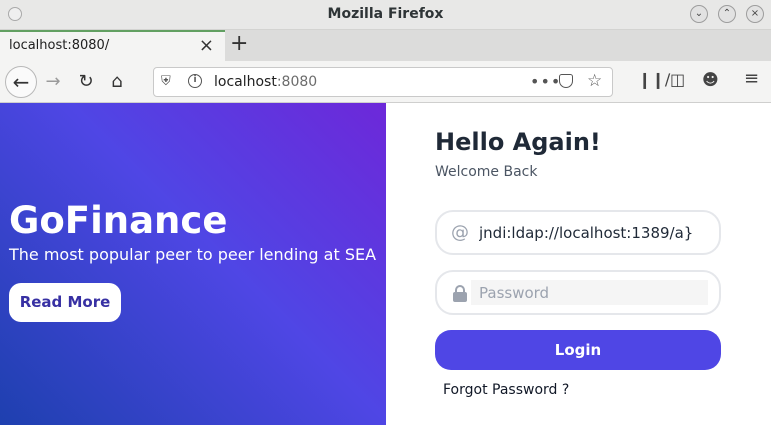  Describe the element at coordinates (245, 82) in the screenshot. I see `url-host: localhost` at that location.